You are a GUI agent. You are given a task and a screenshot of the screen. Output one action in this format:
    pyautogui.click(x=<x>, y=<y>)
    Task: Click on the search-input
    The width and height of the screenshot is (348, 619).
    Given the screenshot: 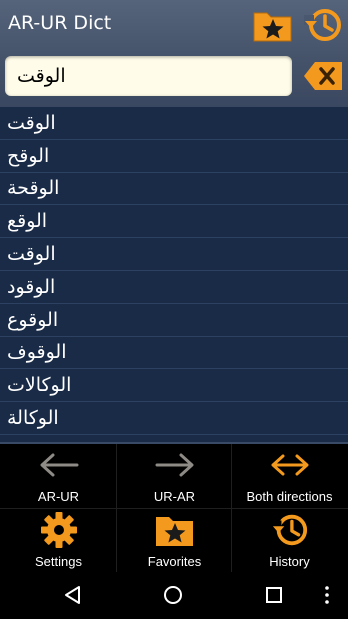 What is the action you would take?
    pyautogui.click(x=143, y=76)
    